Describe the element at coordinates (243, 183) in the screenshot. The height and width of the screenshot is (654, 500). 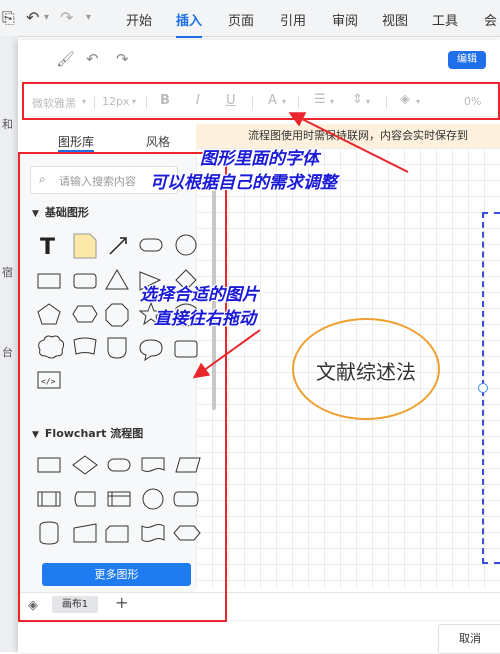
I see `font-annotation-line2: 可以根据自己的需求调整` at that location.